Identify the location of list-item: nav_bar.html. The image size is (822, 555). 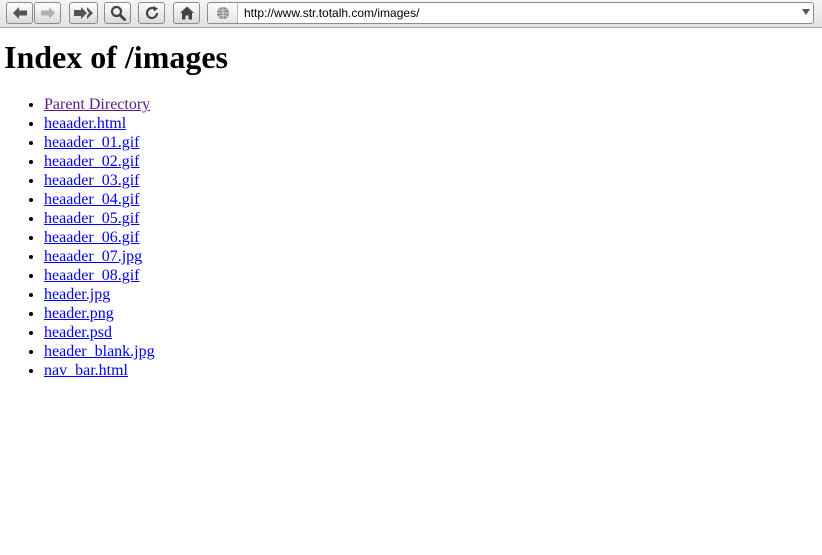
(99, 370).